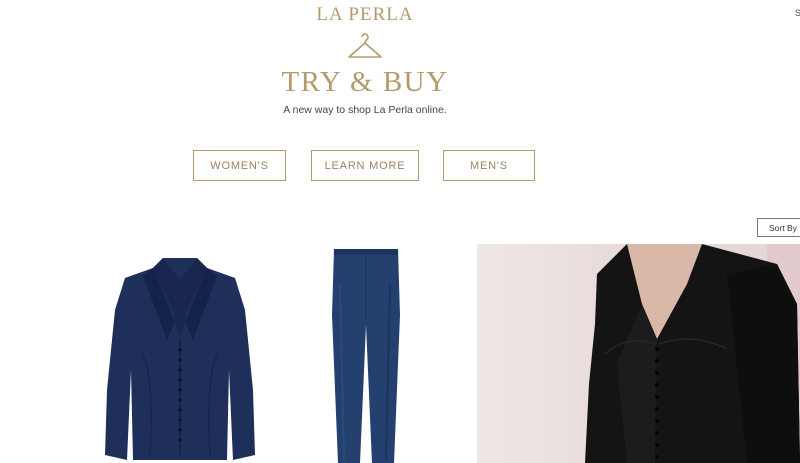 The image size is (800, 463). I want to click on page-subtitle: A new way to shop La Perla online., so click(365, 110).